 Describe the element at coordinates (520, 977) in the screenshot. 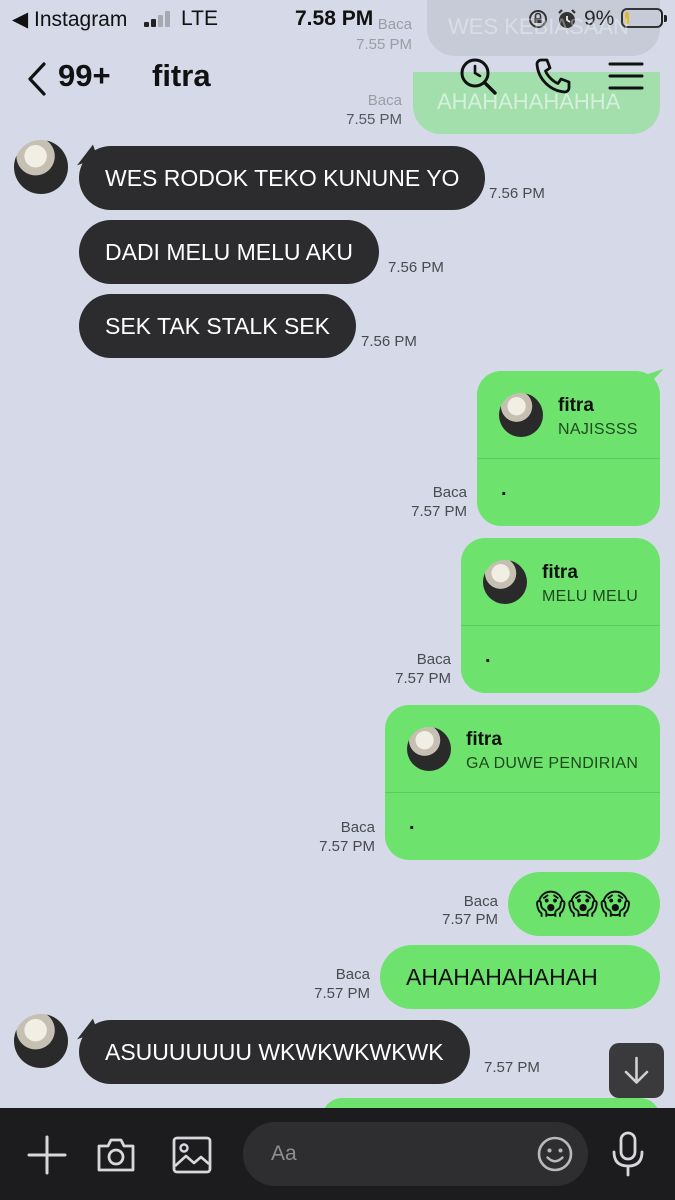

I see `outgoing-message-bubble: AHAHAHAHAHAH` at that location.